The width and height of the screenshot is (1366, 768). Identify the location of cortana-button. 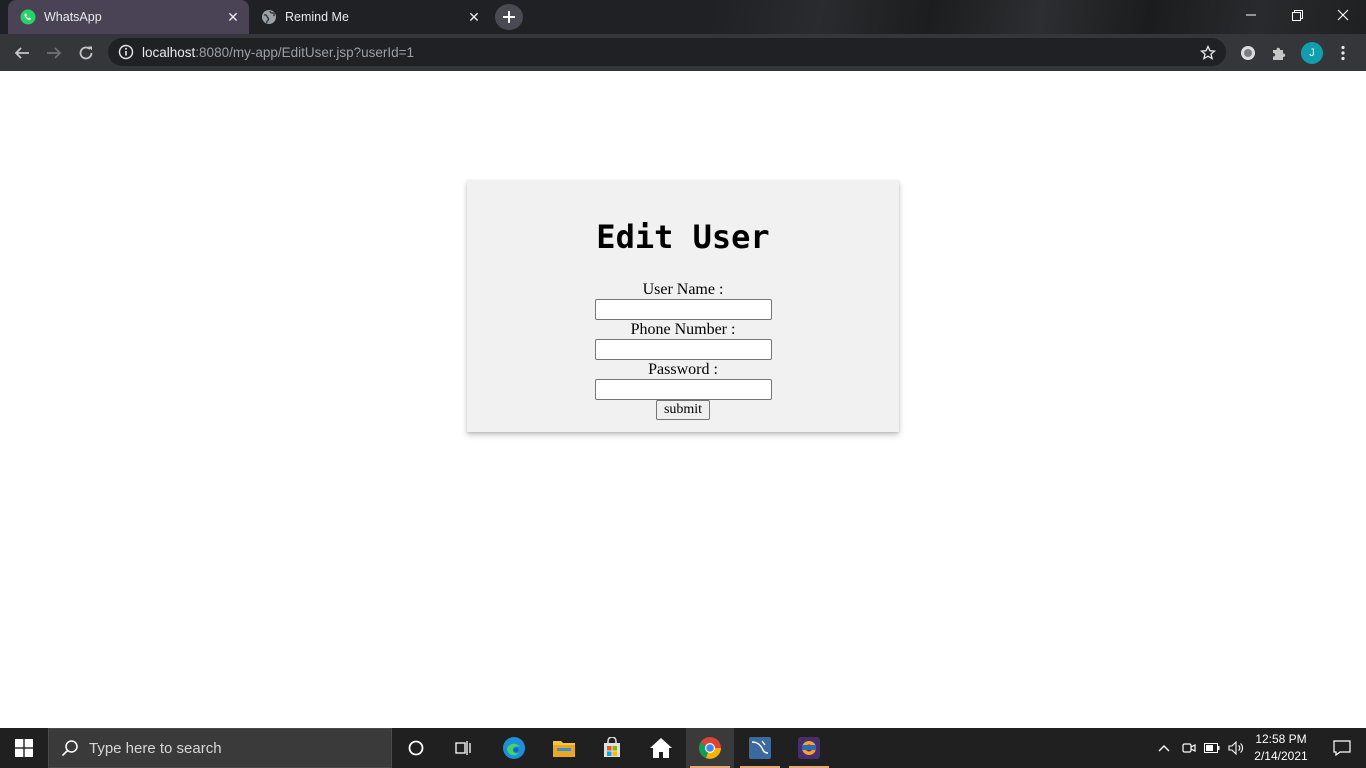
(416, 748).